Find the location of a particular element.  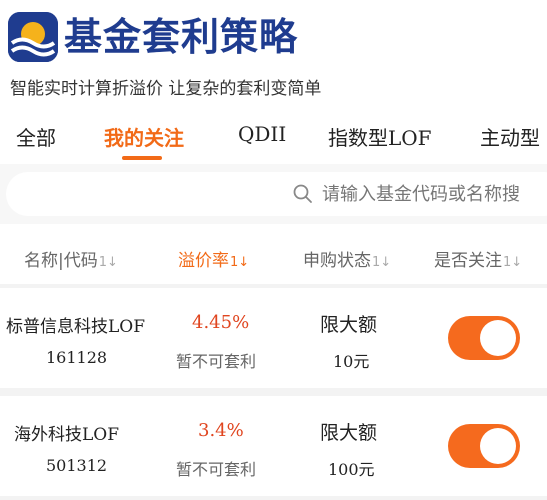

tab-qdii: QDII is located at coordinates (262, 134).